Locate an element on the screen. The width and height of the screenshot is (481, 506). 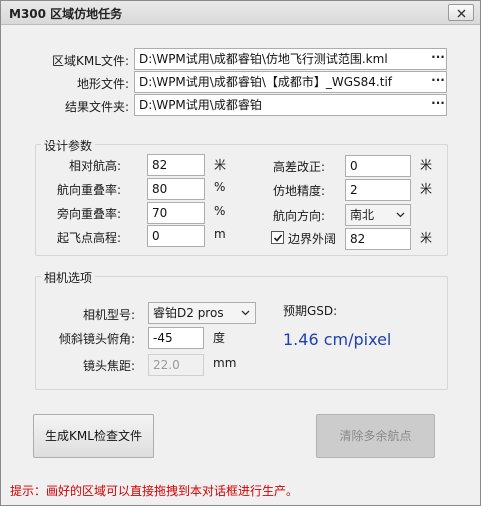
camera-model-select: 睿铂D2 pros is located at coordinates (202, 313).